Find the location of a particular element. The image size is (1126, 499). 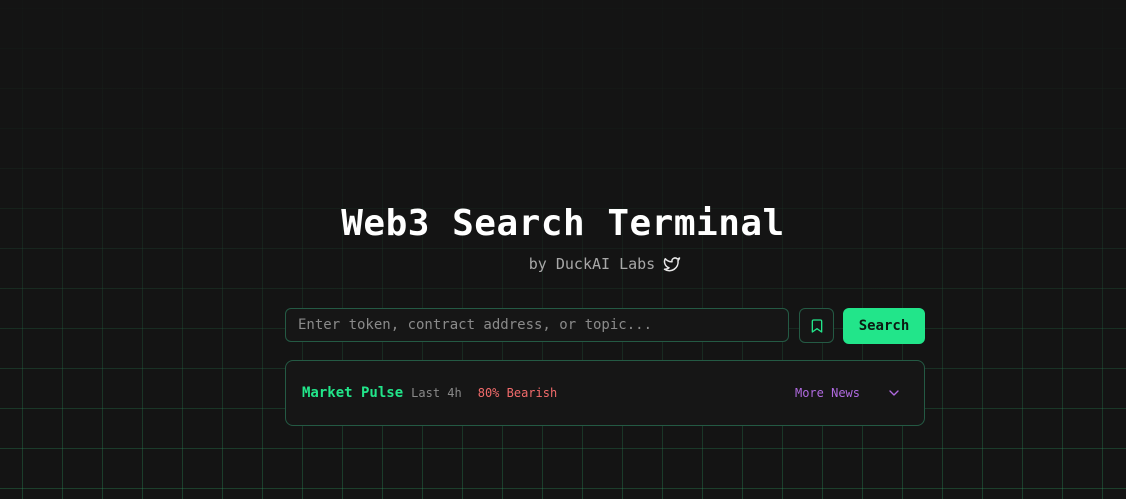

byline-text: by DuckAI Labs is located at coordinates (592, 264).